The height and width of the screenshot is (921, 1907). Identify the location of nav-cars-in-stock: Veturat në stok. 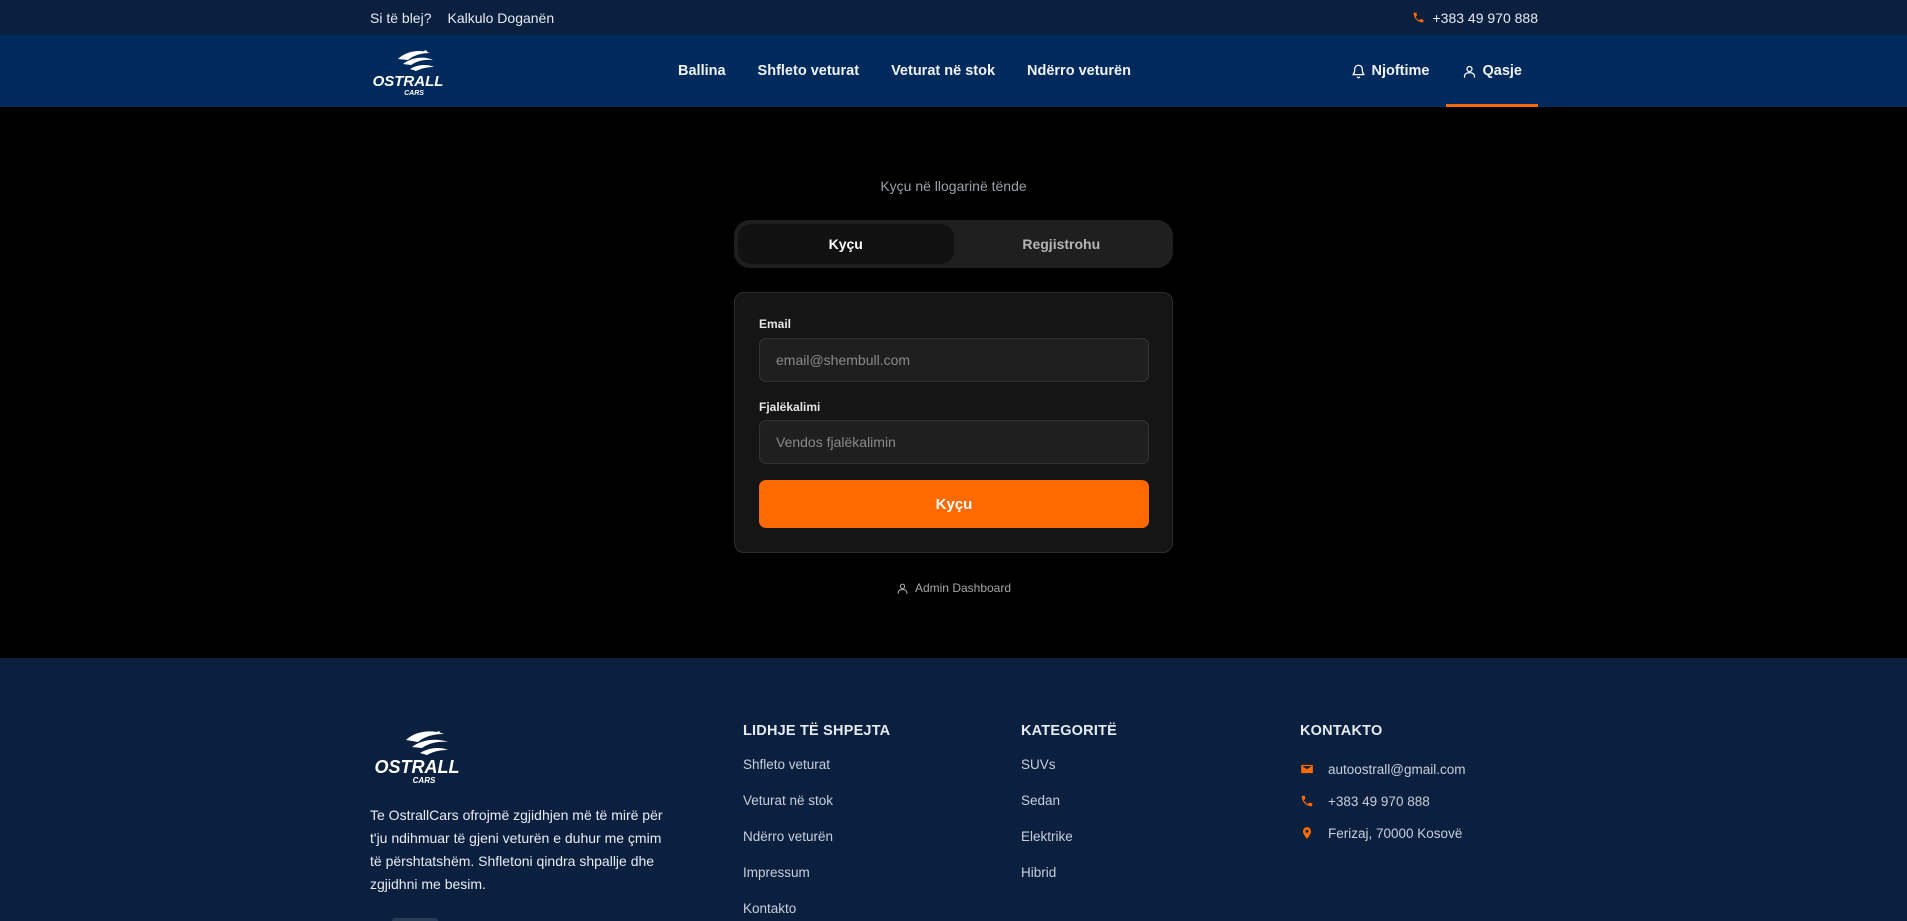
(943, 71).